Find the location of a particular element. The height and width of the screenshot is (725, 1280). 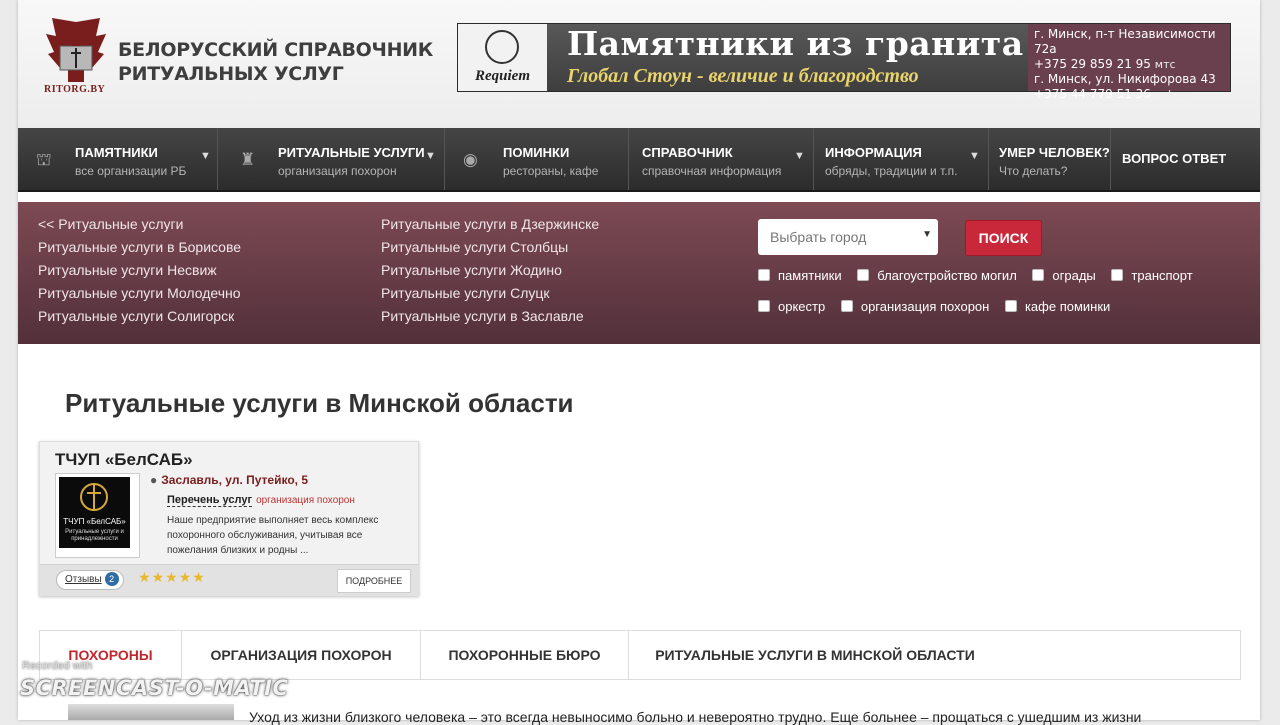

nav-title: ПОМИНКИ is located at coordinates (536, 152).